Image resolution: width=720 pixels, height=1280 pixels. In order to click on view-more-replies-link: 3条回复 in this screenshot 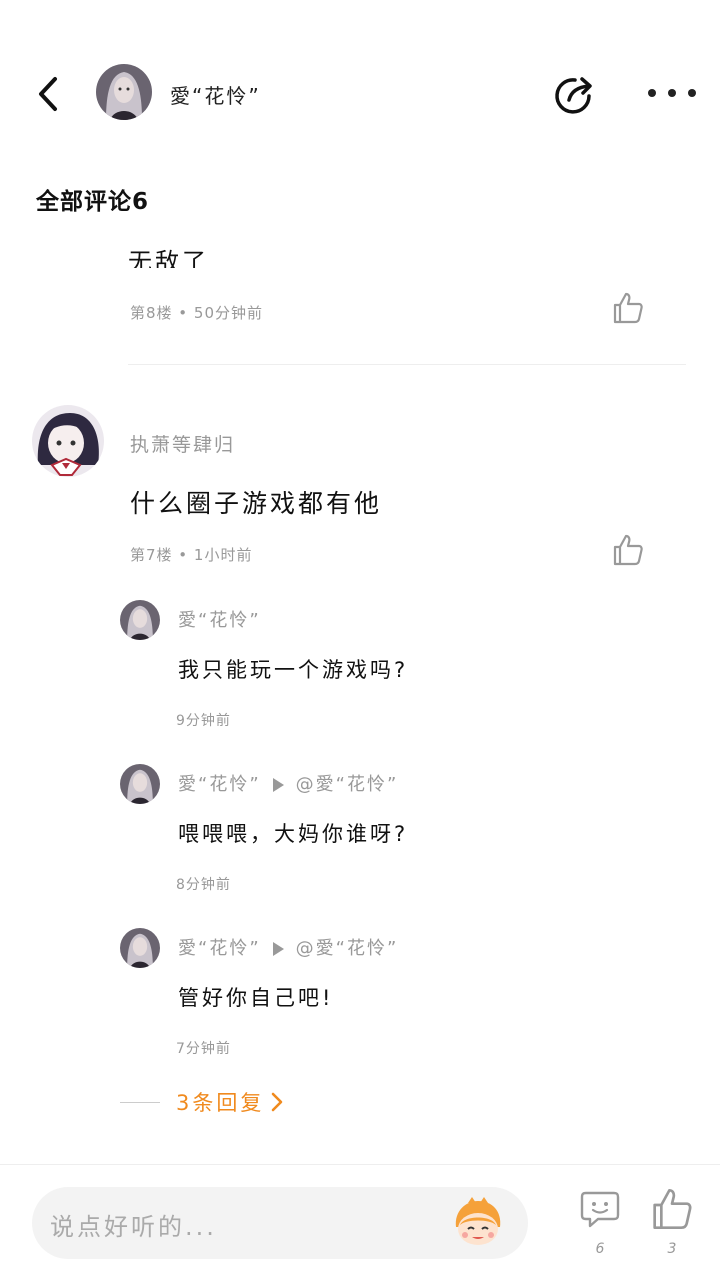, I will do `click(202, 1102)`.